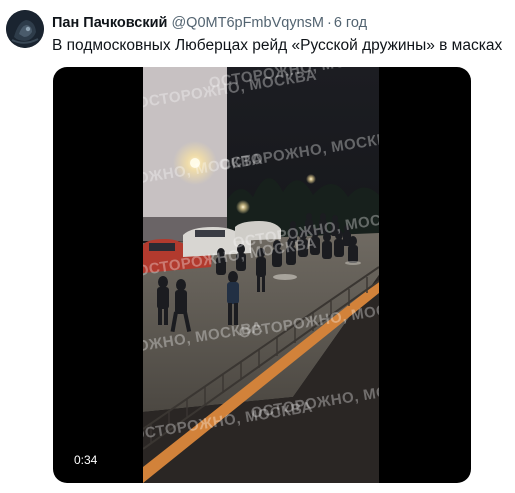 This screenshot has height=493, width=515. What do you see at coordinates (109, 23) in the screenshot?
I see `author-display-name: Пан Пачковский` at bounding box center [109, 23].